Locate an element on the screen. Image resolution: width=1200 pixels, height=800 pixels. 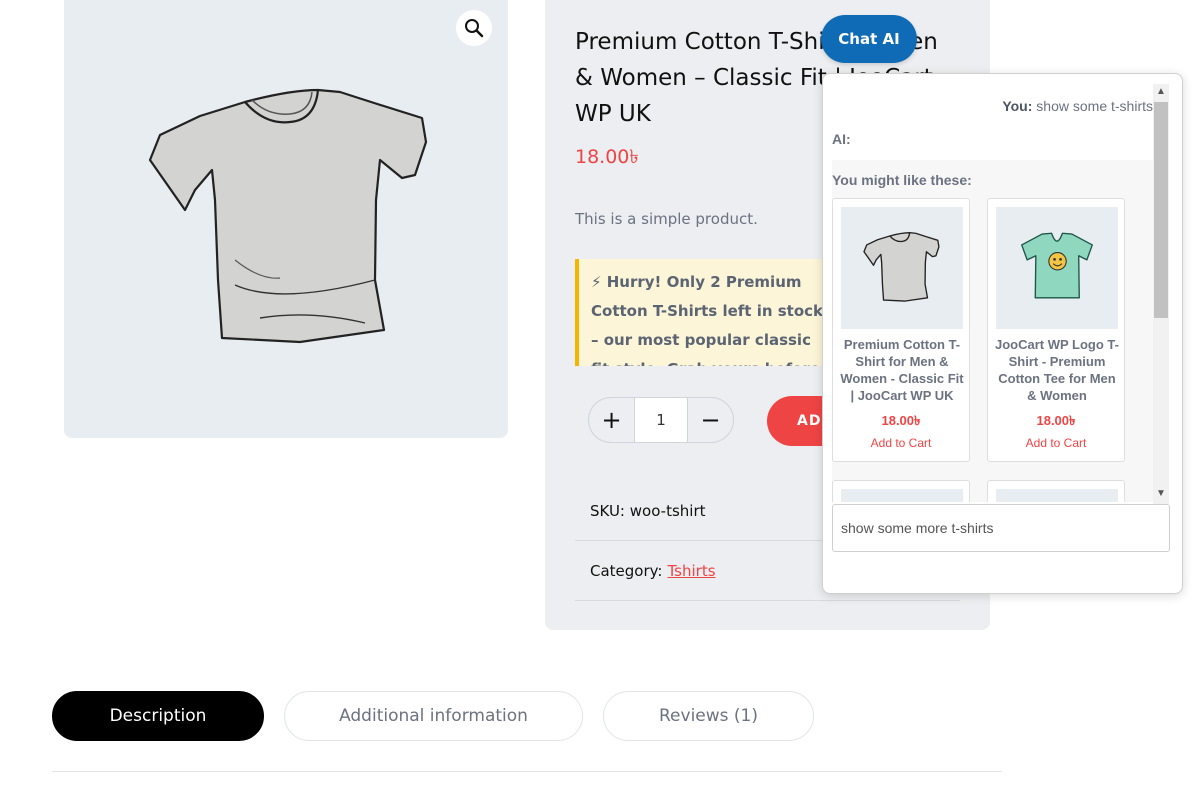
magnifier-icon is located at coordinates (474, 28).